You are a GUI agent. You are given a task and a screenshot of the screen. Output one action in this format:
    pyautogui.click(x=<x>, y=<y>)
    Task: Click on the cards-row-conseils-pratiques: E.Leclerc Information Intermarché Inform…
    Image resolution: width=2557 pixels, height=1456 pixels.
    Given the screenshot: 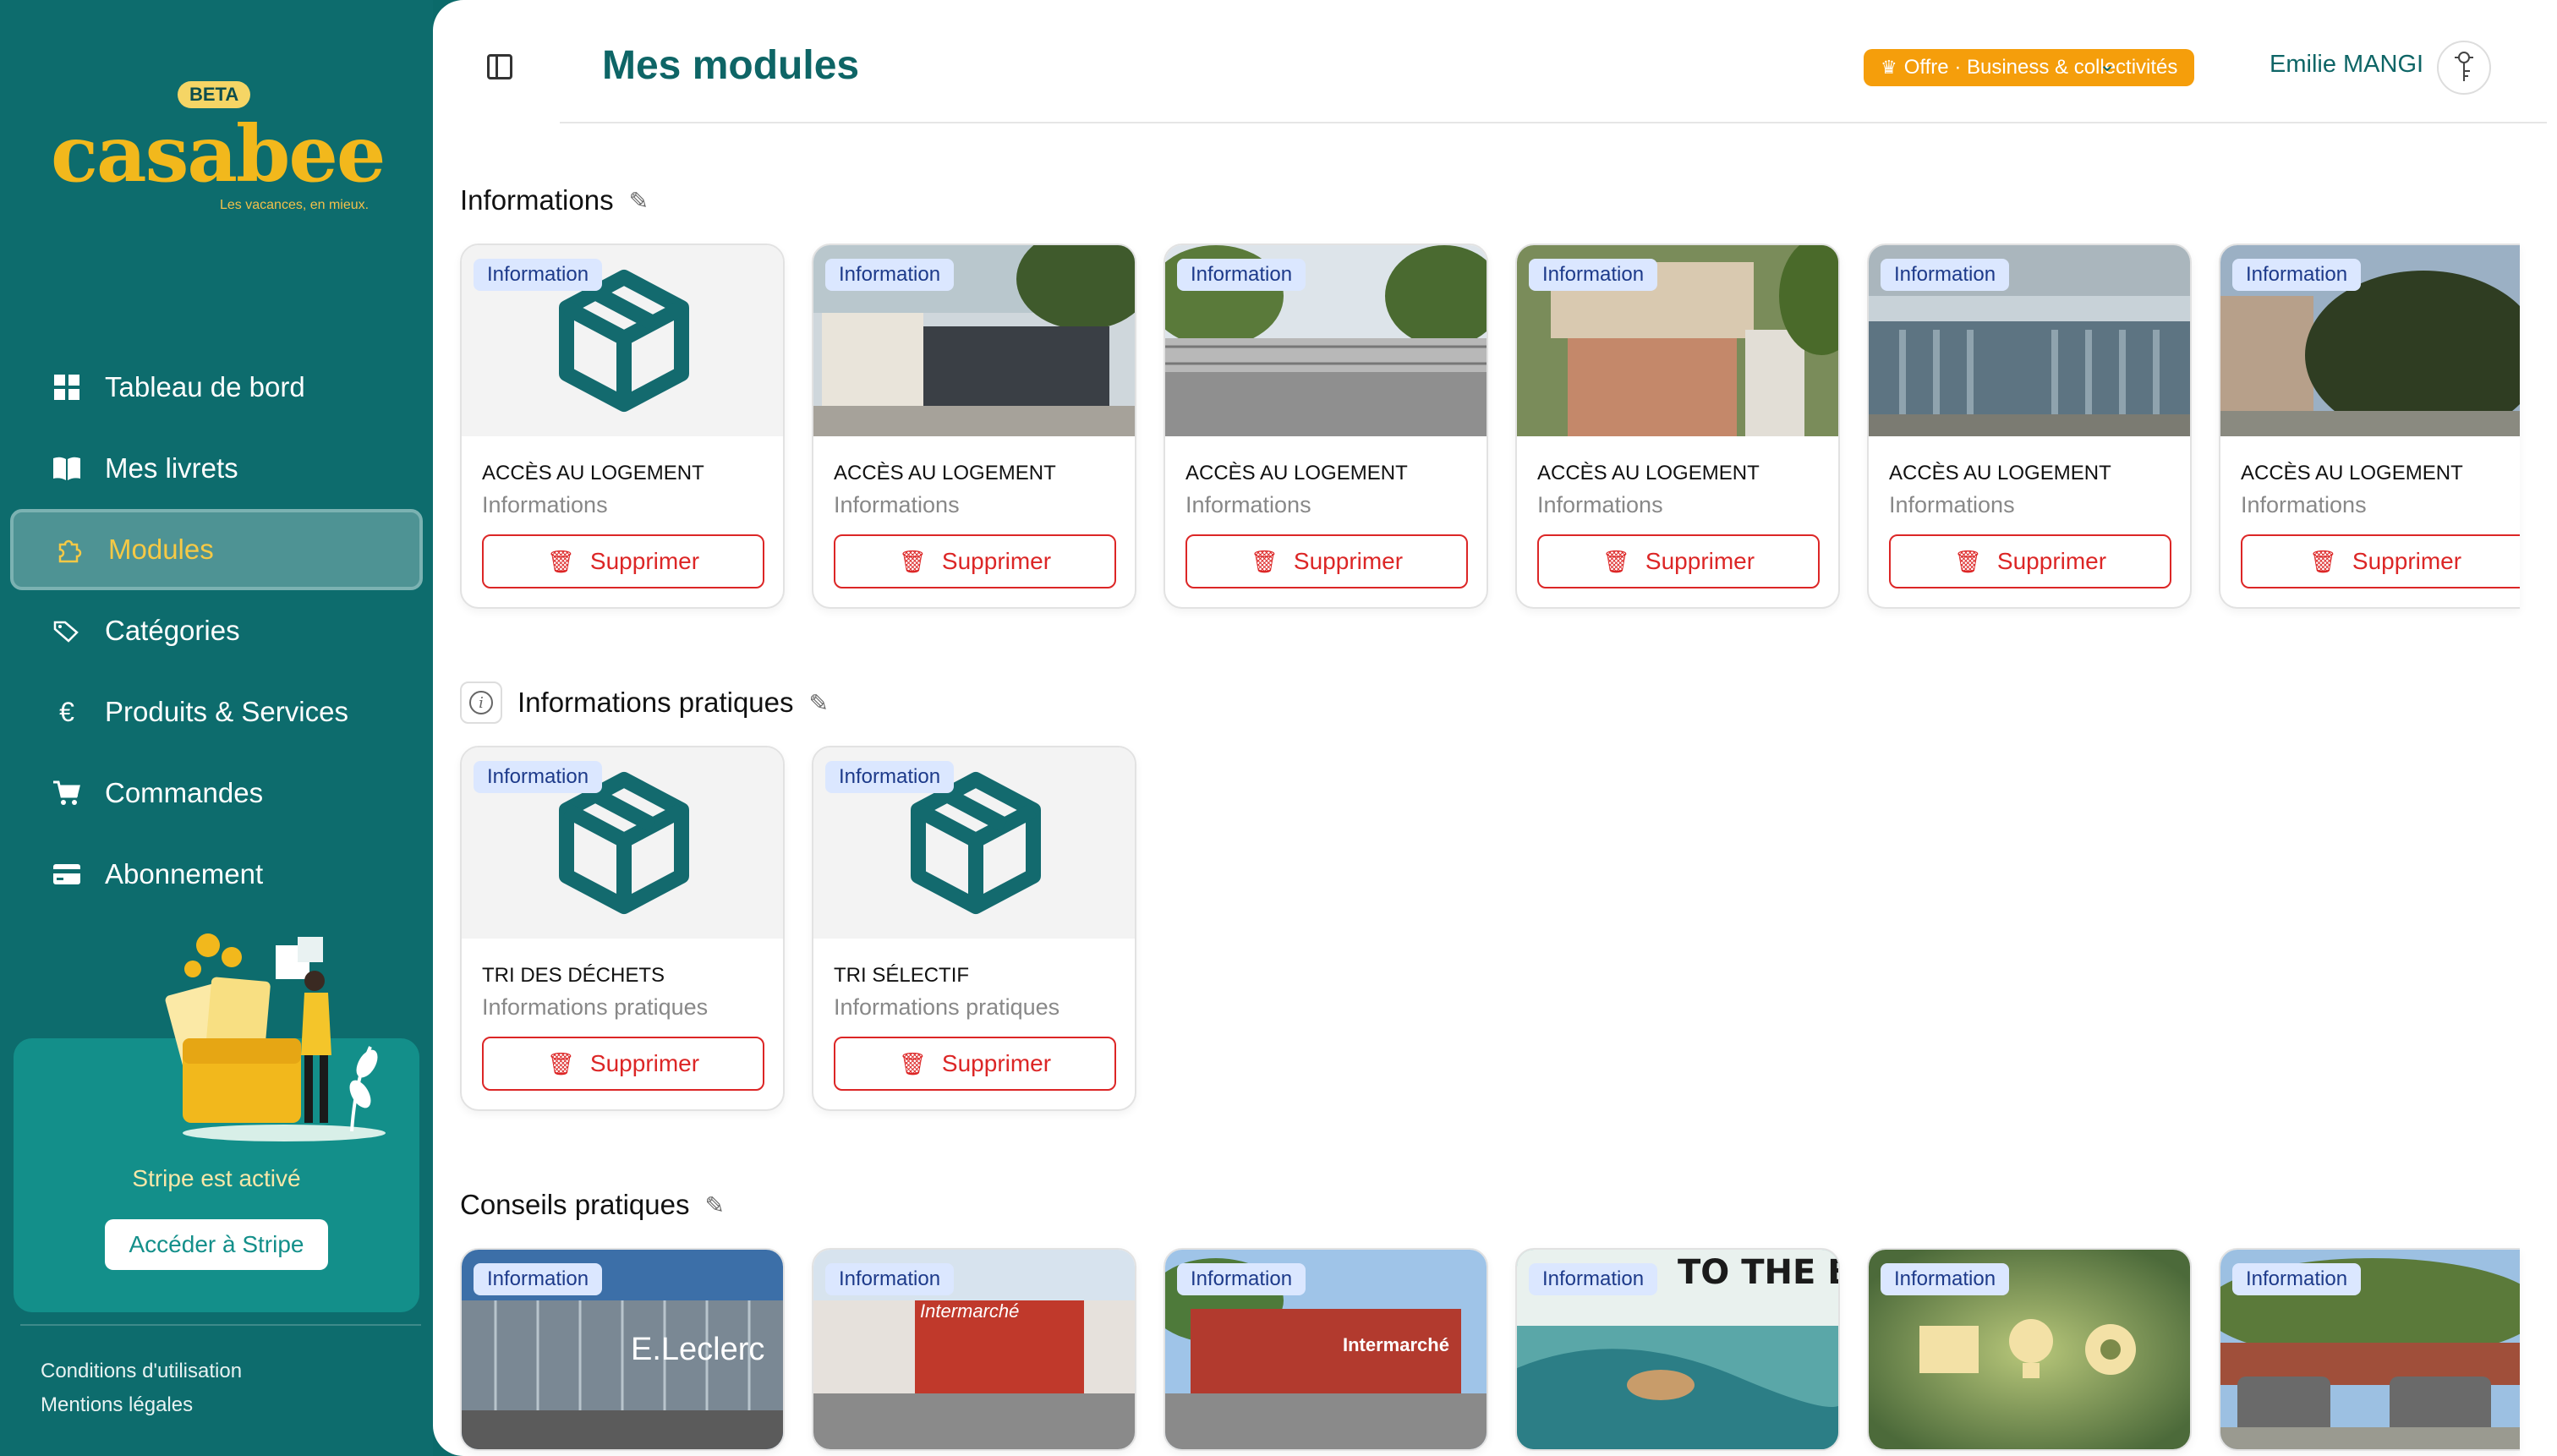 What is the action you would take?
    pyautogui.click(x=1490, y=1350)
    